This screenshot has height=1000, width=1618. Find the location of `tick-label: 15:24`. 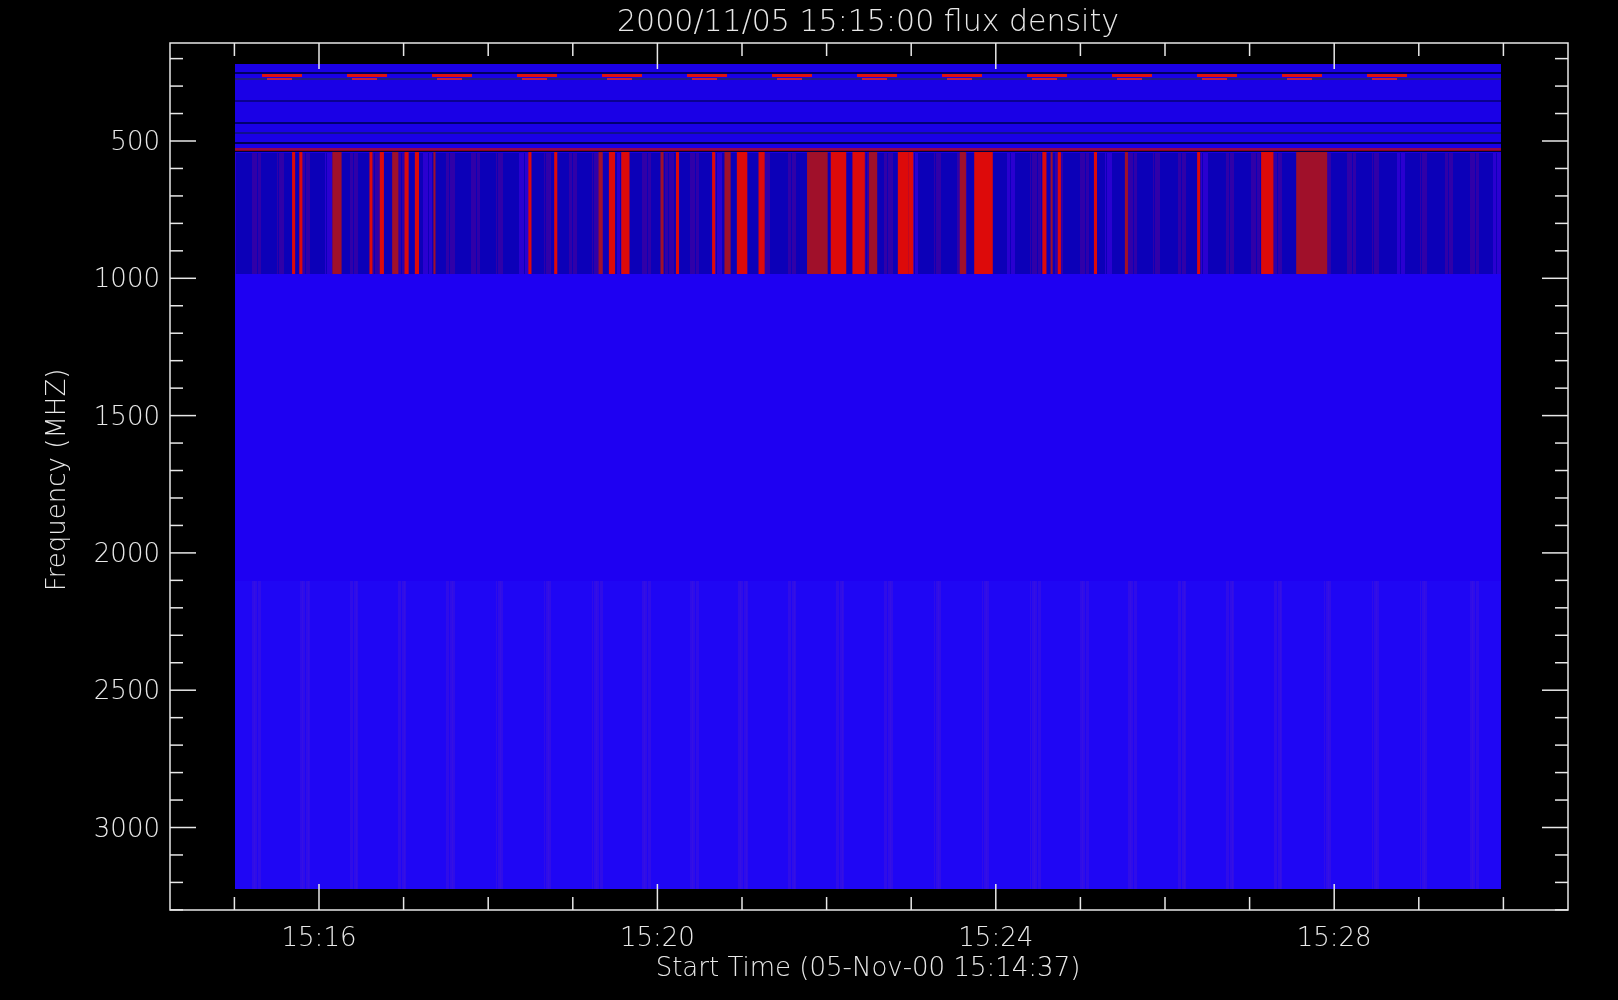

tick-label: 15:24 is located at coordinates (996, 937).